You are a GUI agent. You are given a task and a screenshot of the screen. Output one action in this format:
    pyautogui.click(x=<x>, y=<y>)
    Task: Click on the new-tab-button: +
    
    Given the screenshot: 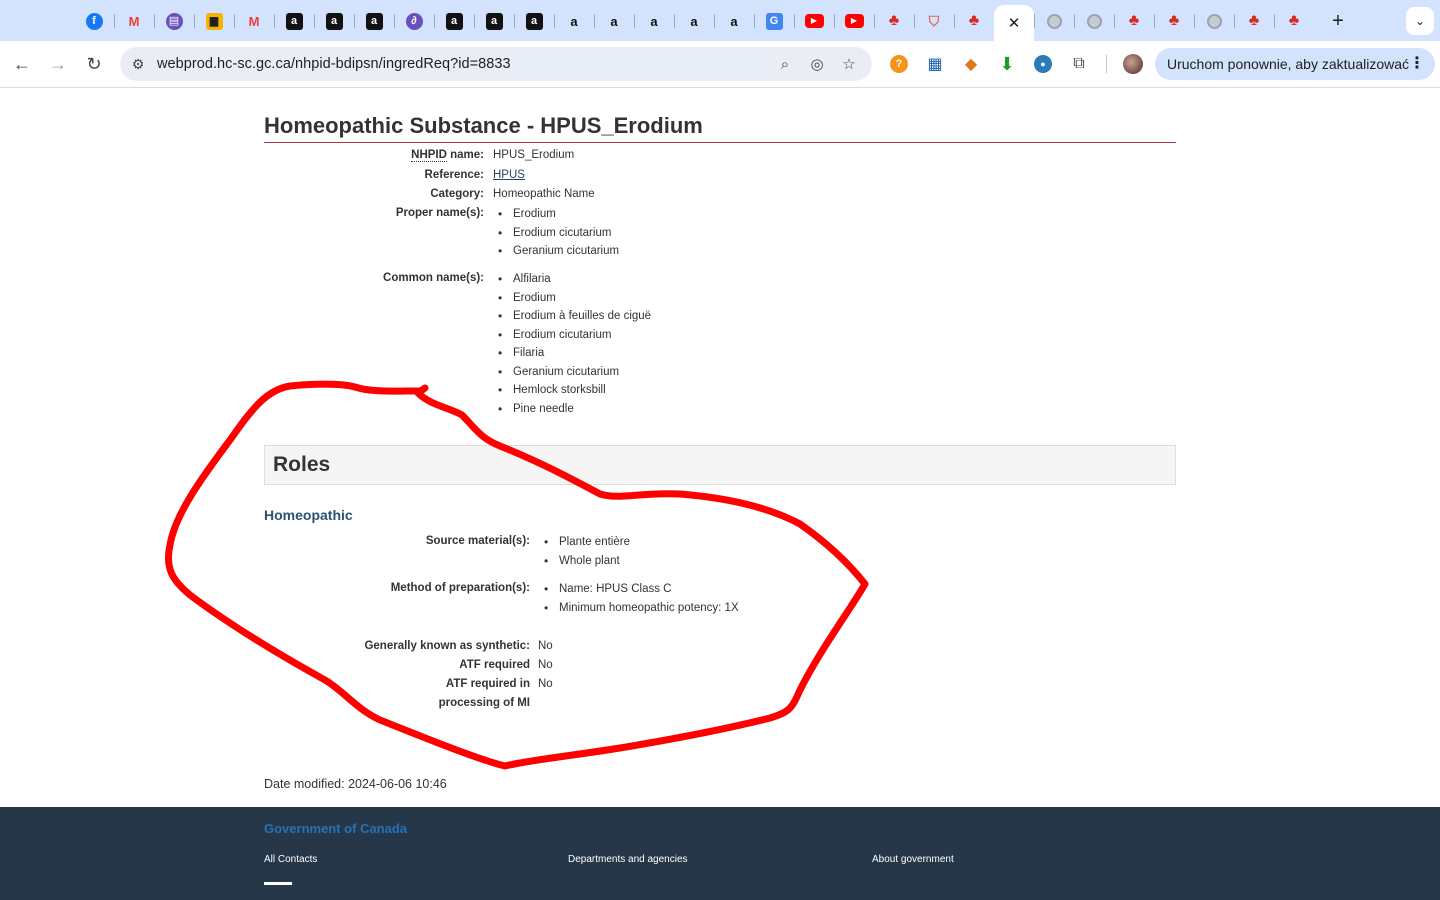 What is the action you would take?
    pyautogui.click(x=1338, y=21)
    